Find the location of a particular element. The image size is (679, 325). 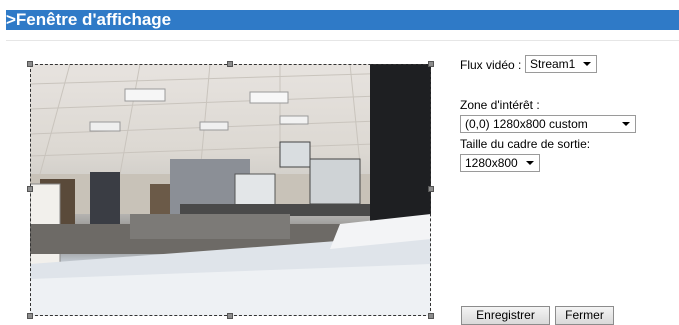

roi-select-value: (0,0) 1280x800 custom is located at coordinates (526, 124).